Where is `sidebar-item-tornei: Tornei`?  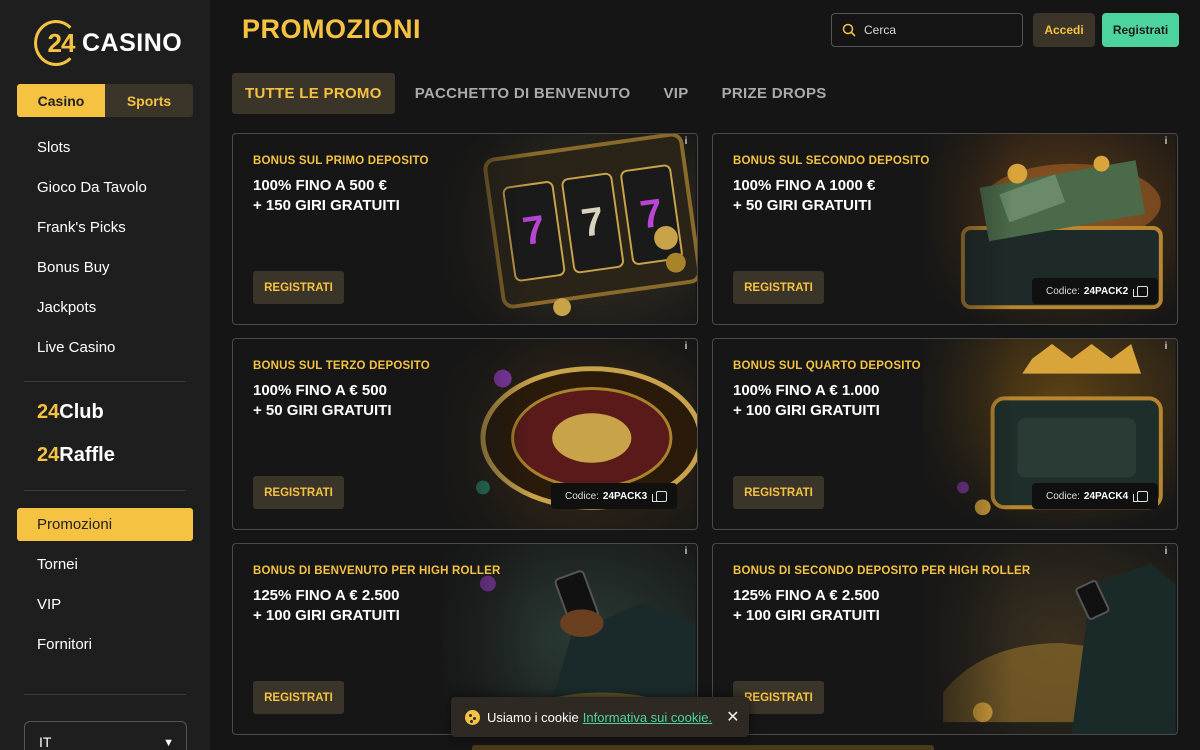 sidebar-item-tornei: Tornei is located at coordinates (105, 564).